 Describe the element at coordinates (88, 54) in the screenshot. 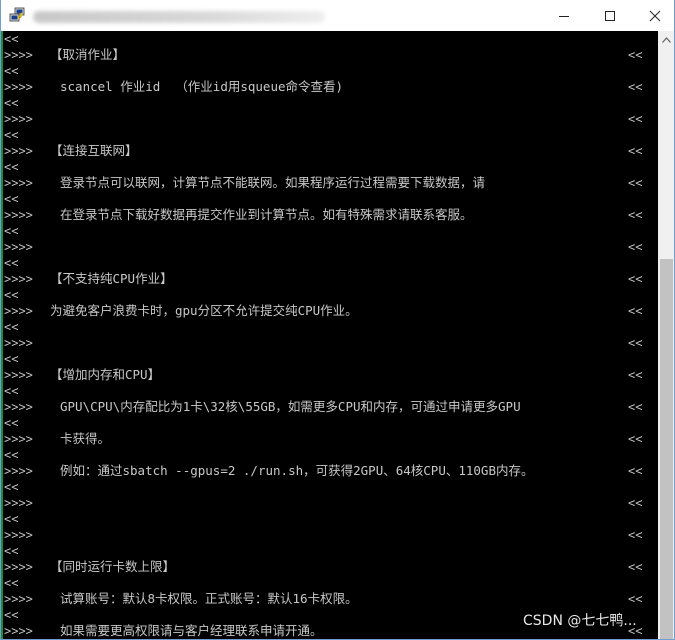

I see `line-content: 【取消作业】` at that location.